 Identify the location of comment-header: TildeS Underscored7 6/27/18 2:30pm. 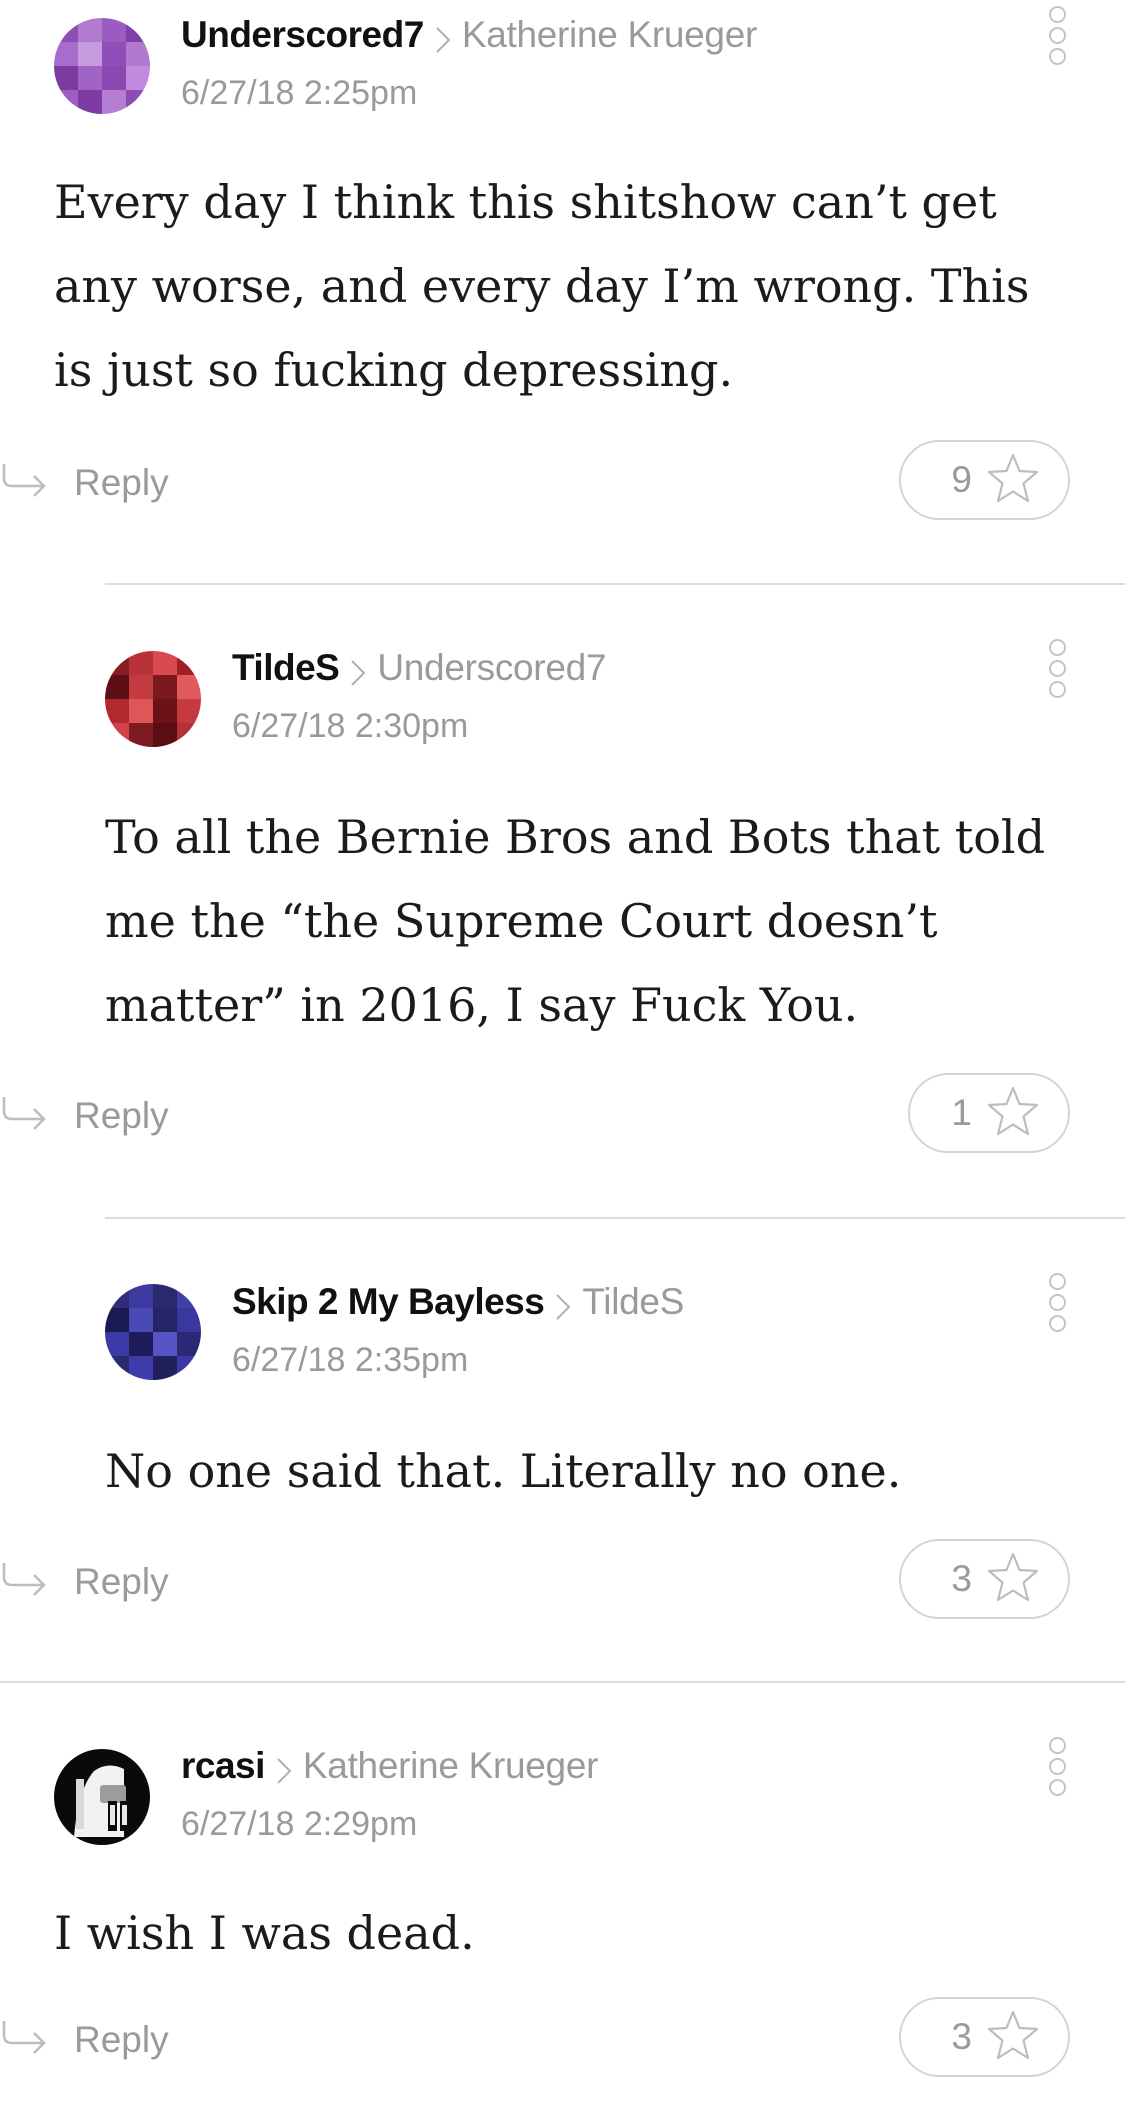
(615, 666).